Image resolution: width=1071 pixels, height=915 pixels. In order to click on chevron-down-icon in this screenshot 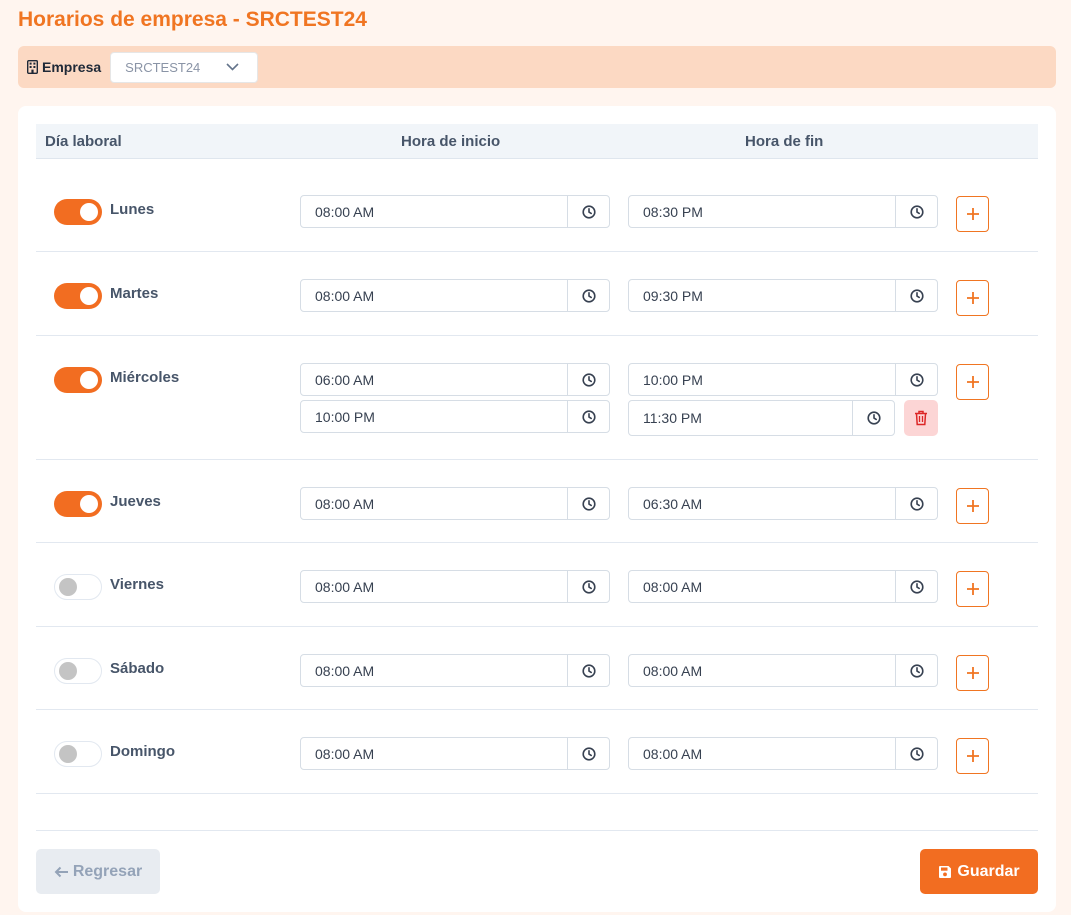, I will do `click(232, 67)`.